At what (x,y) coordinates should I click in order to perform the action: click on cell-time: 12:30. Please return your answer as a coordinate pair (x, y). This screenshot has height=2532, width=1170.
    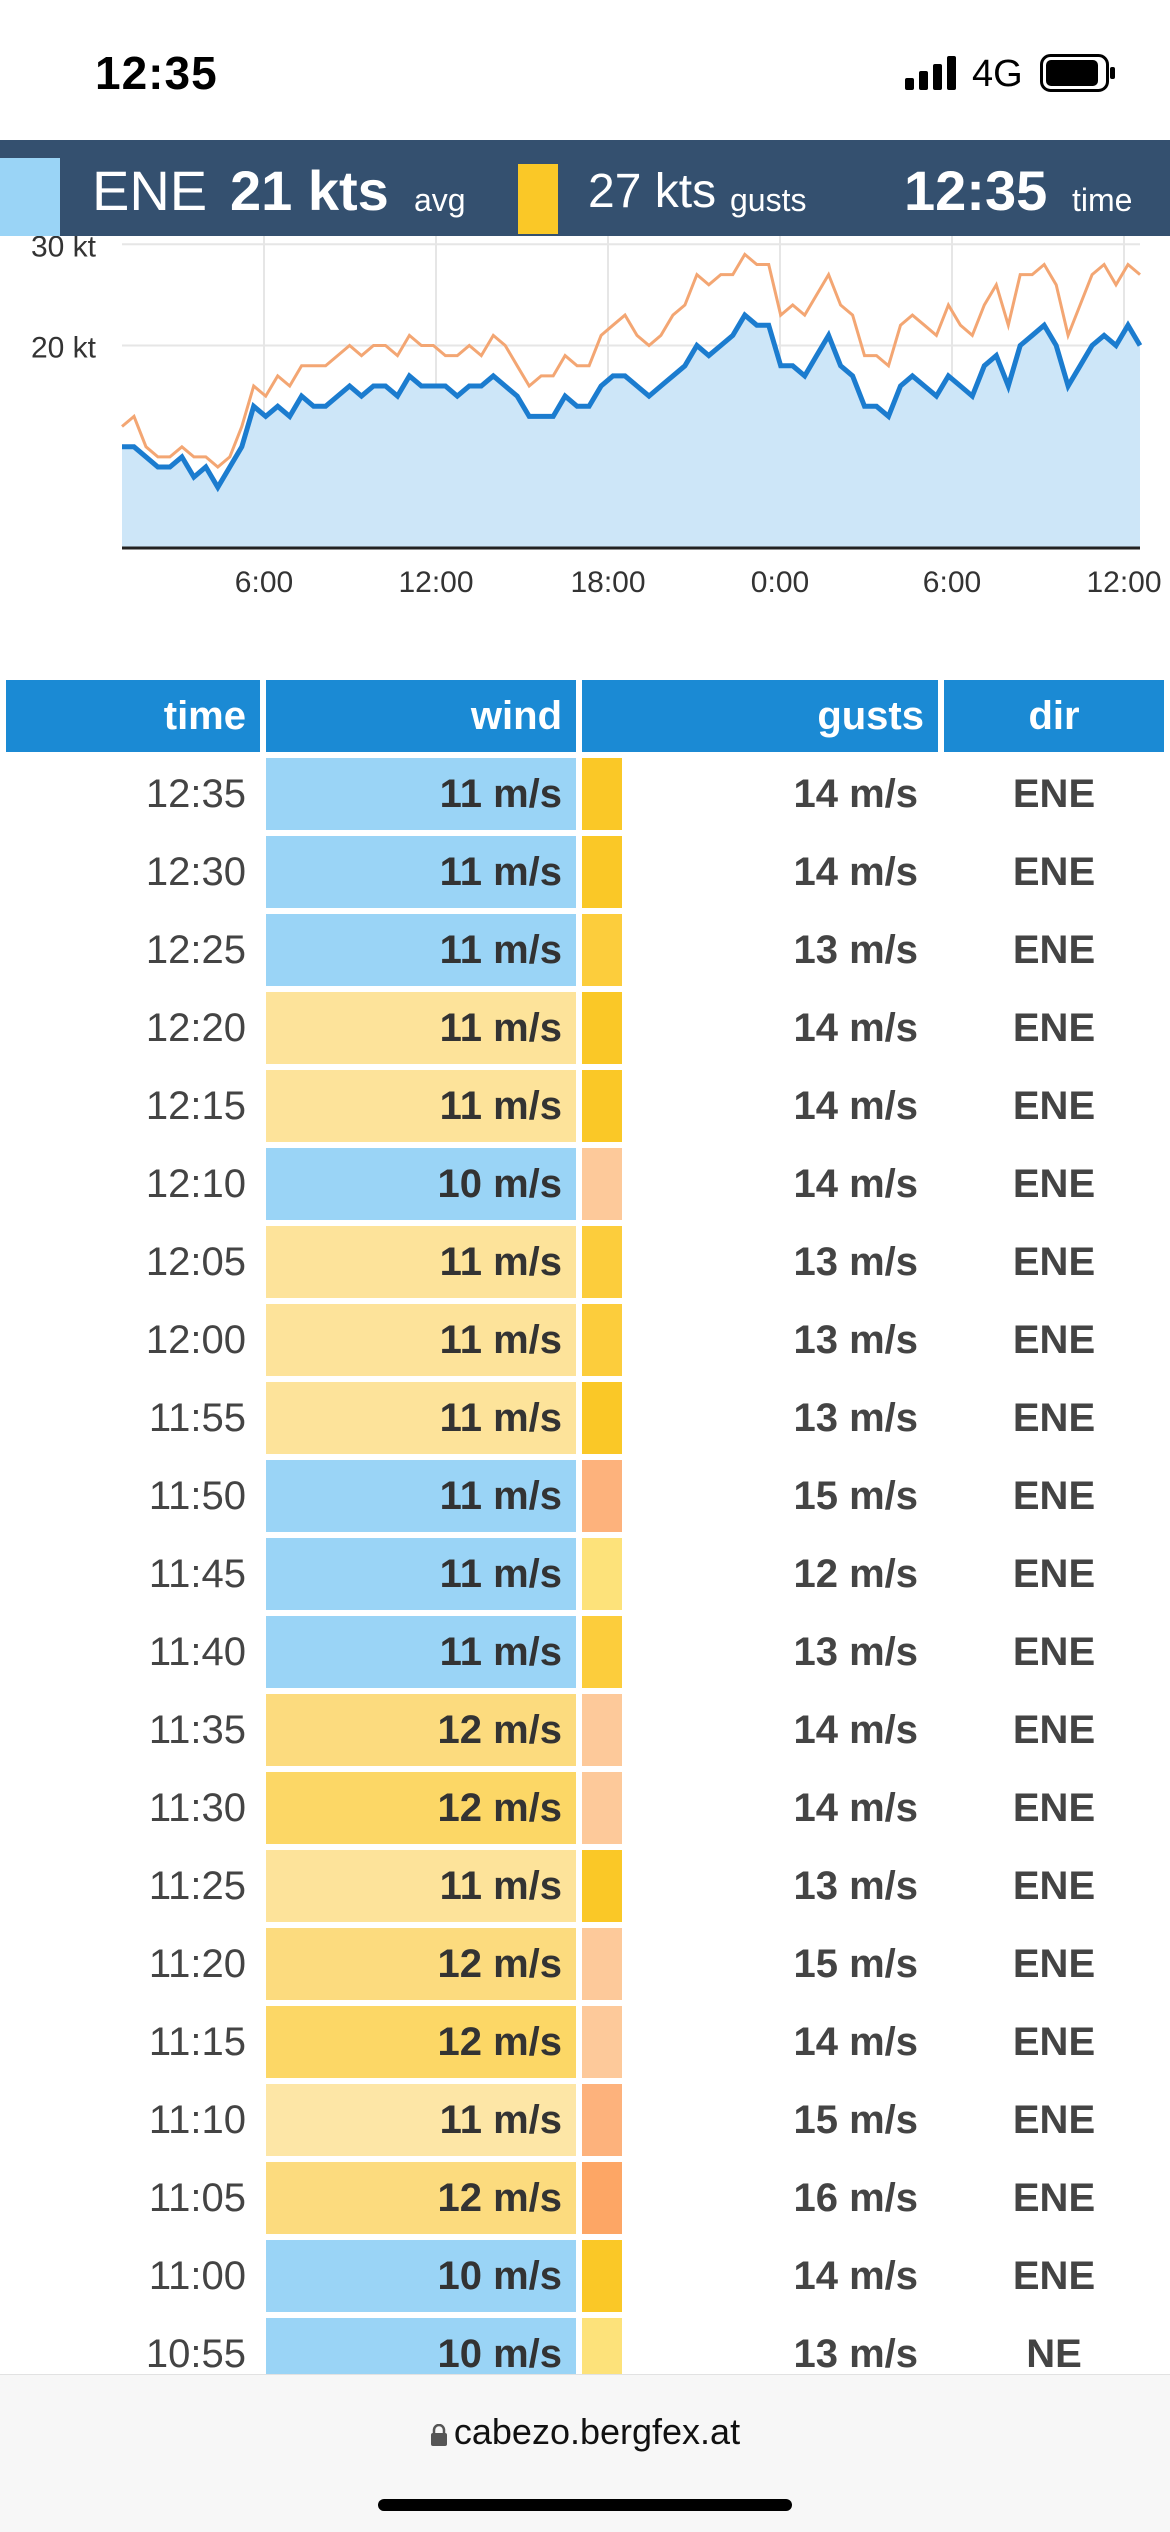
    Looking at the image, I should click on (195, 872).